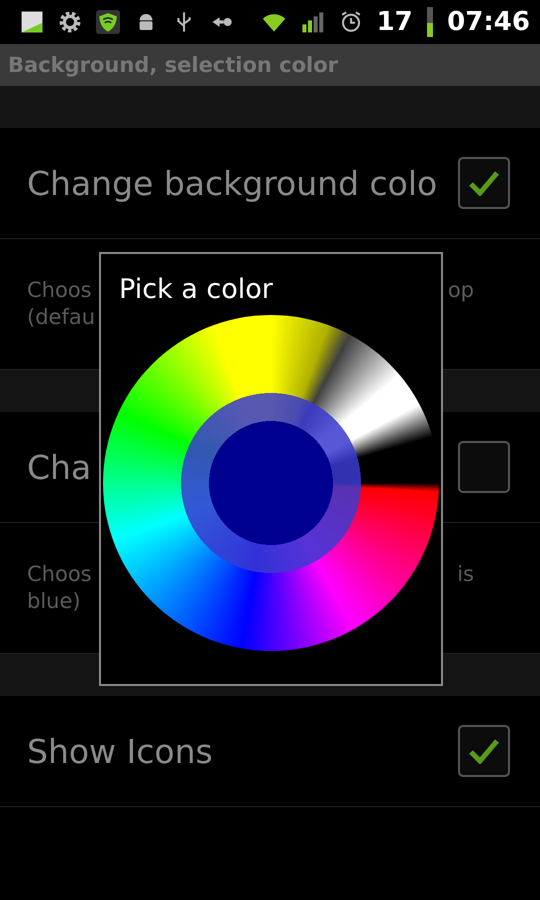  I want to click on preference-summary: (defau, so click(61, 317).